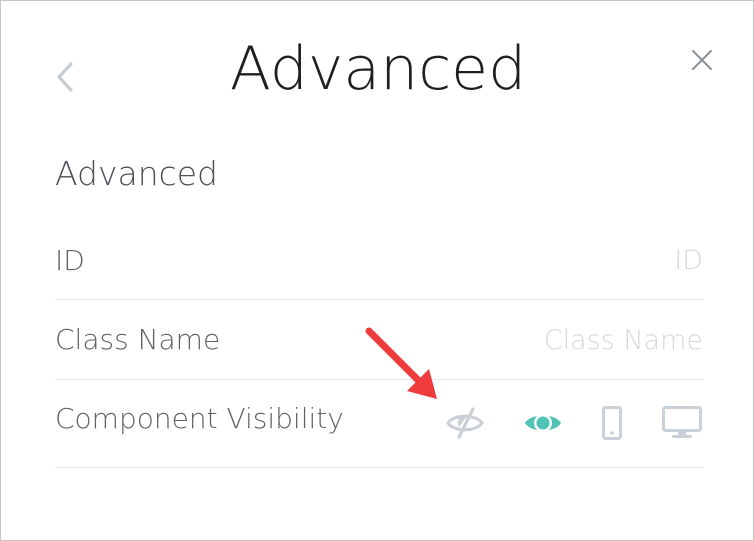  I want to click on eye-slash-icon, so click(465, 423).